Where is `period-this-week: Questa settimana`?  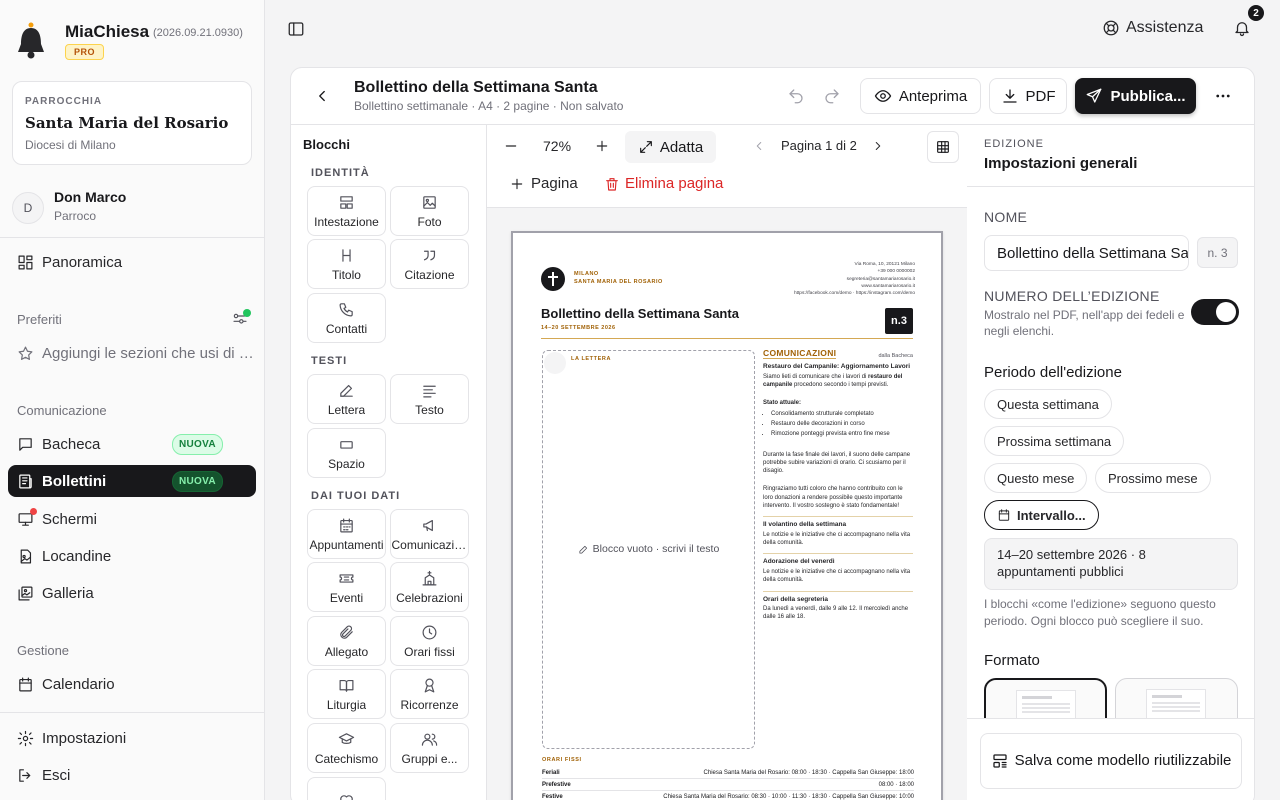 period-this-week: Questa settimana is located at coordinates (1048, 404).